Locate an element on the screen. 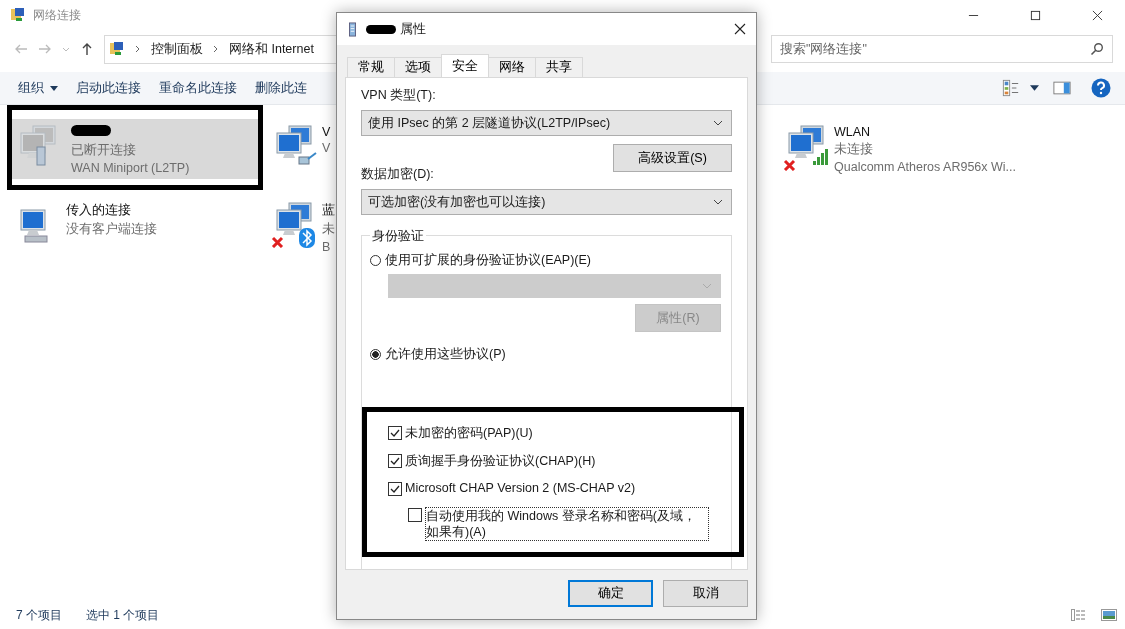 Image resolution: width=1125 pixels, height=629 pixels. connection-status: 没有客户端连接 is located at coordinates (111, 229).